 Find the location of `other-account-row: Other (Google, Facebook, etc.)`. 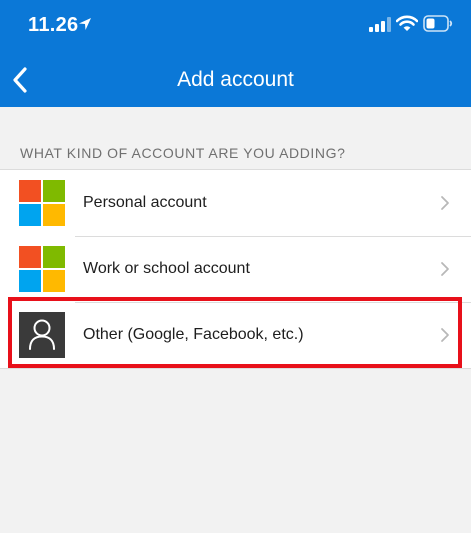

other-account-row: Other (Google, Facebook, etc.) is located at coordinates (235, 335).